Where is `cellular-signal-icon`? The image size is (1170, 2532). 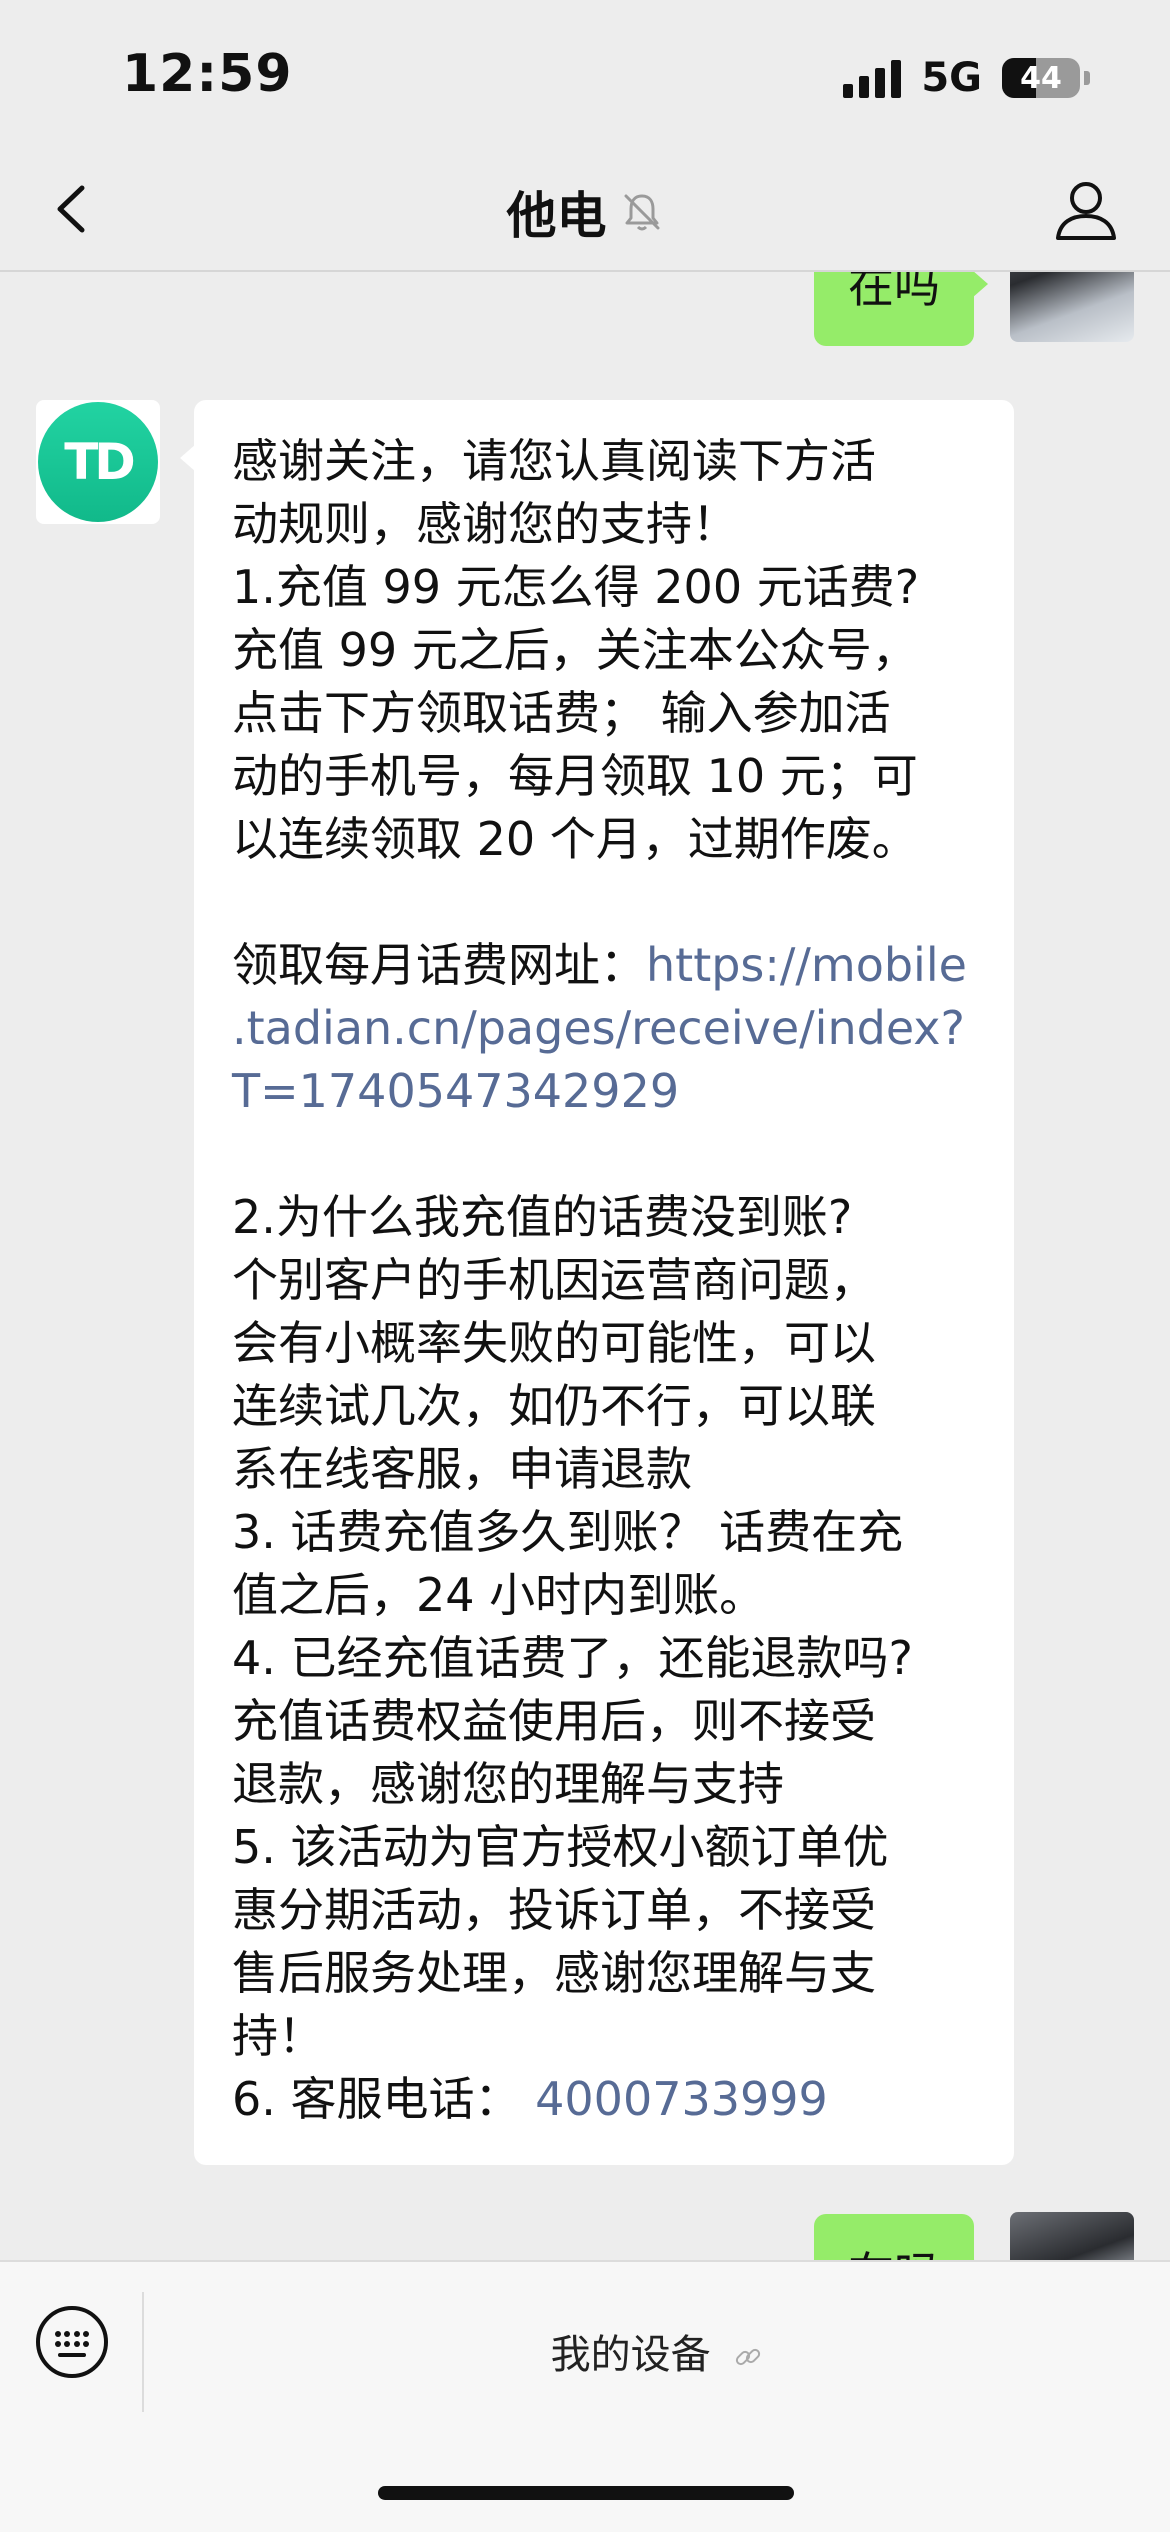 cellular-signal-icon is located at coordinates (872, 78).